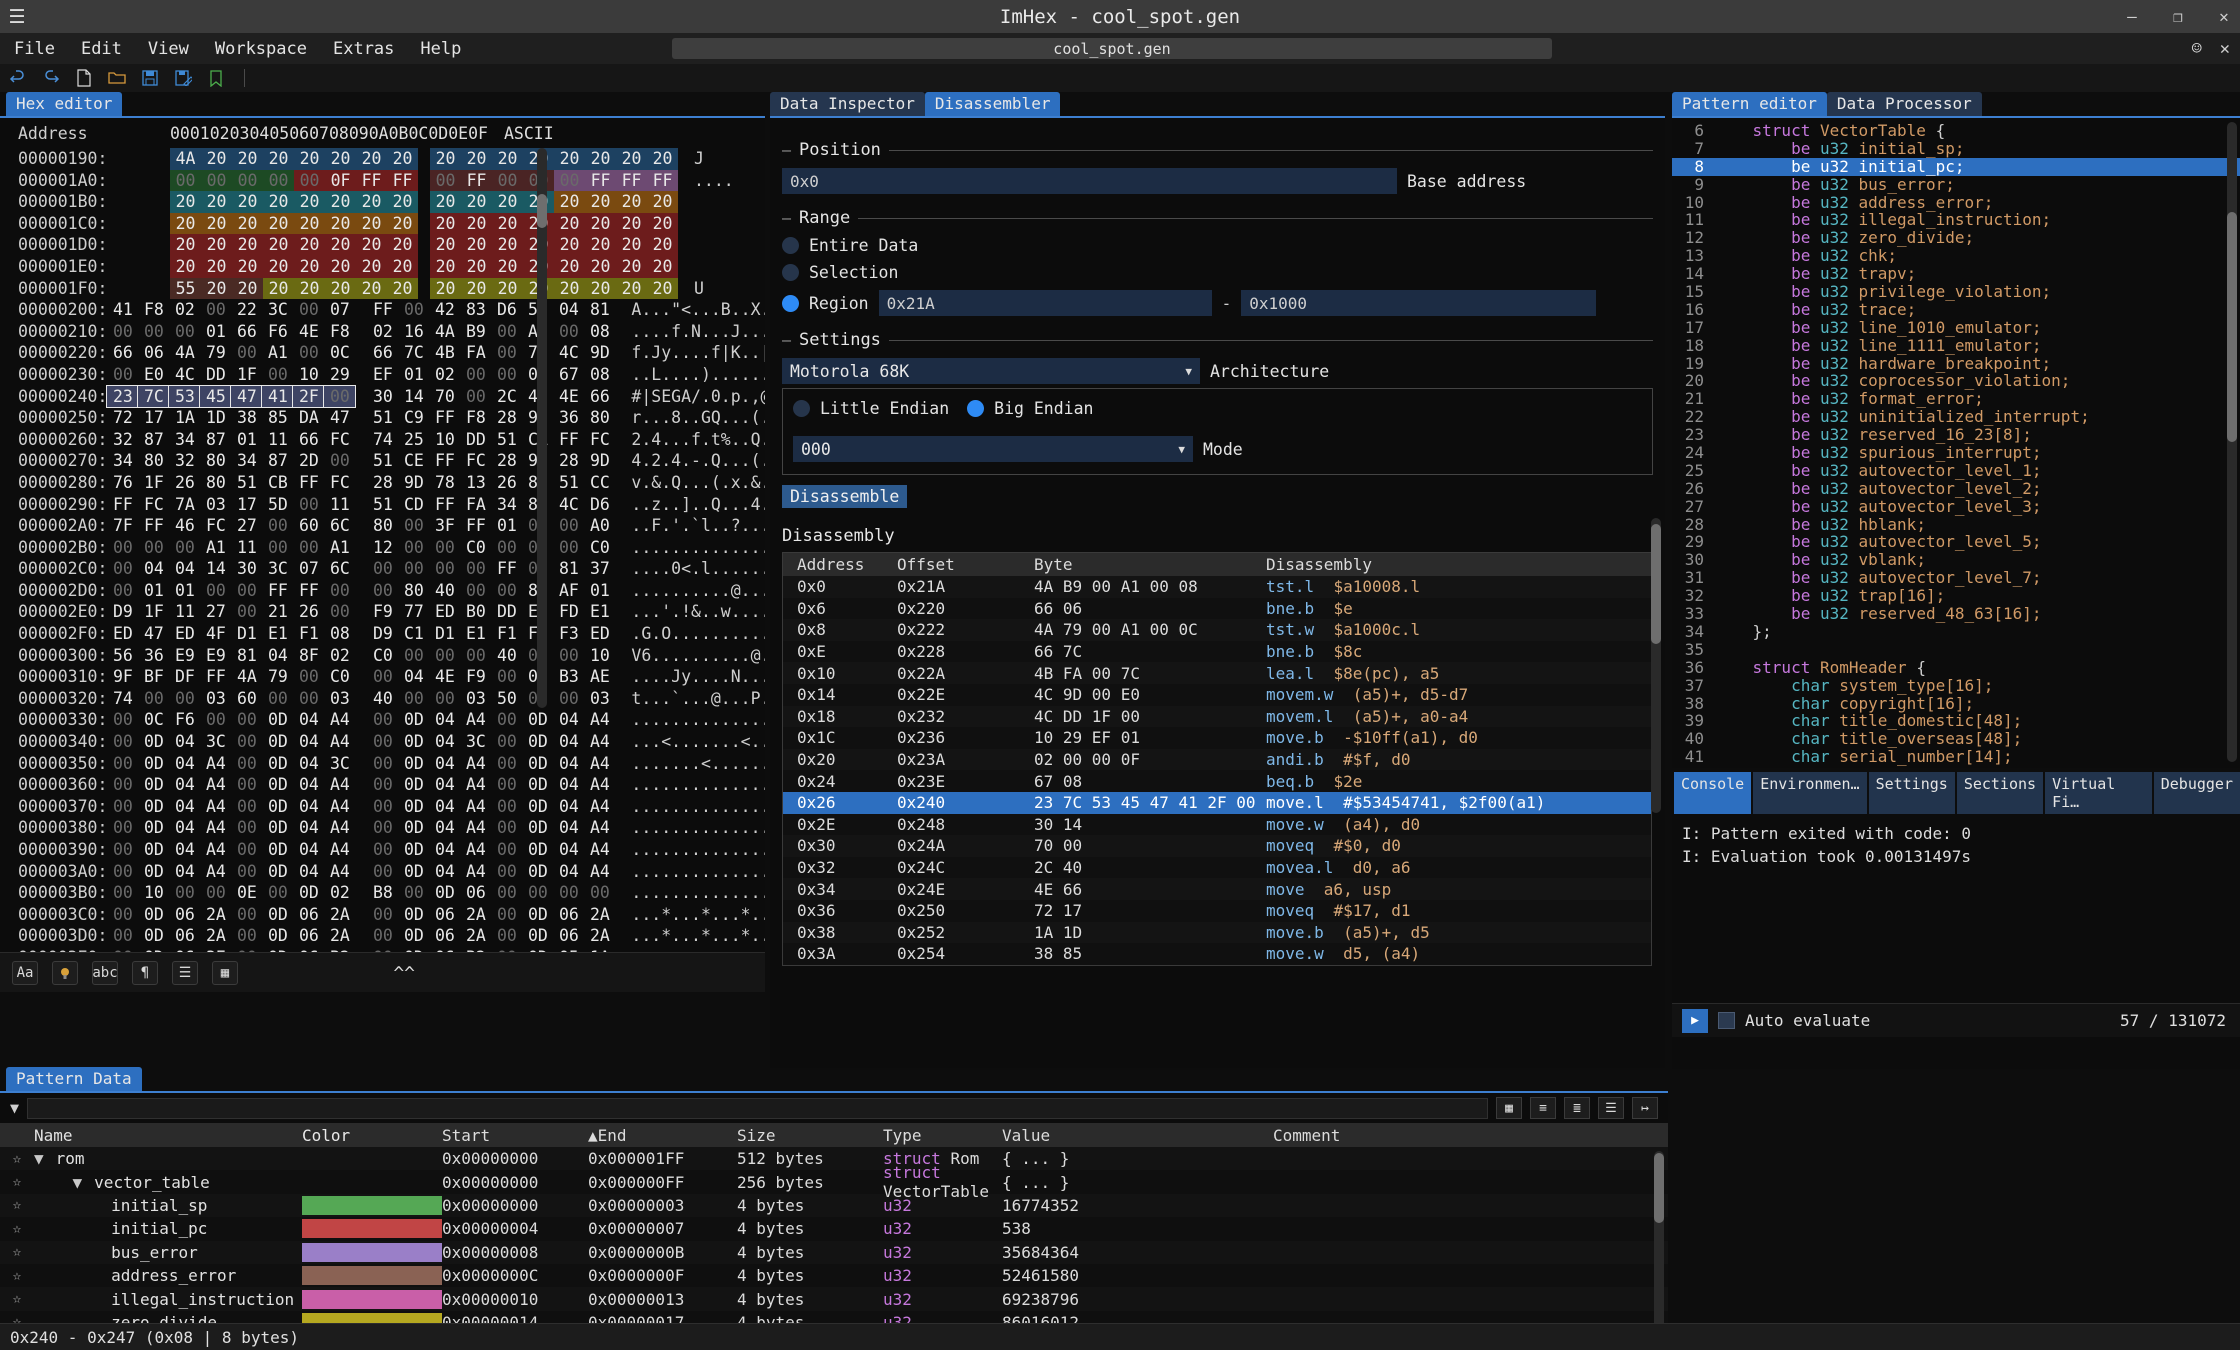 The image size is (2240, 1350). Describe the element at coordinates (361, 828) in the screenshot. I see `hex-row-bytes: 00 0D 04 A4 00 0D 04 A4 00 0D 04 A4 00 0D 04 A4` at that location.